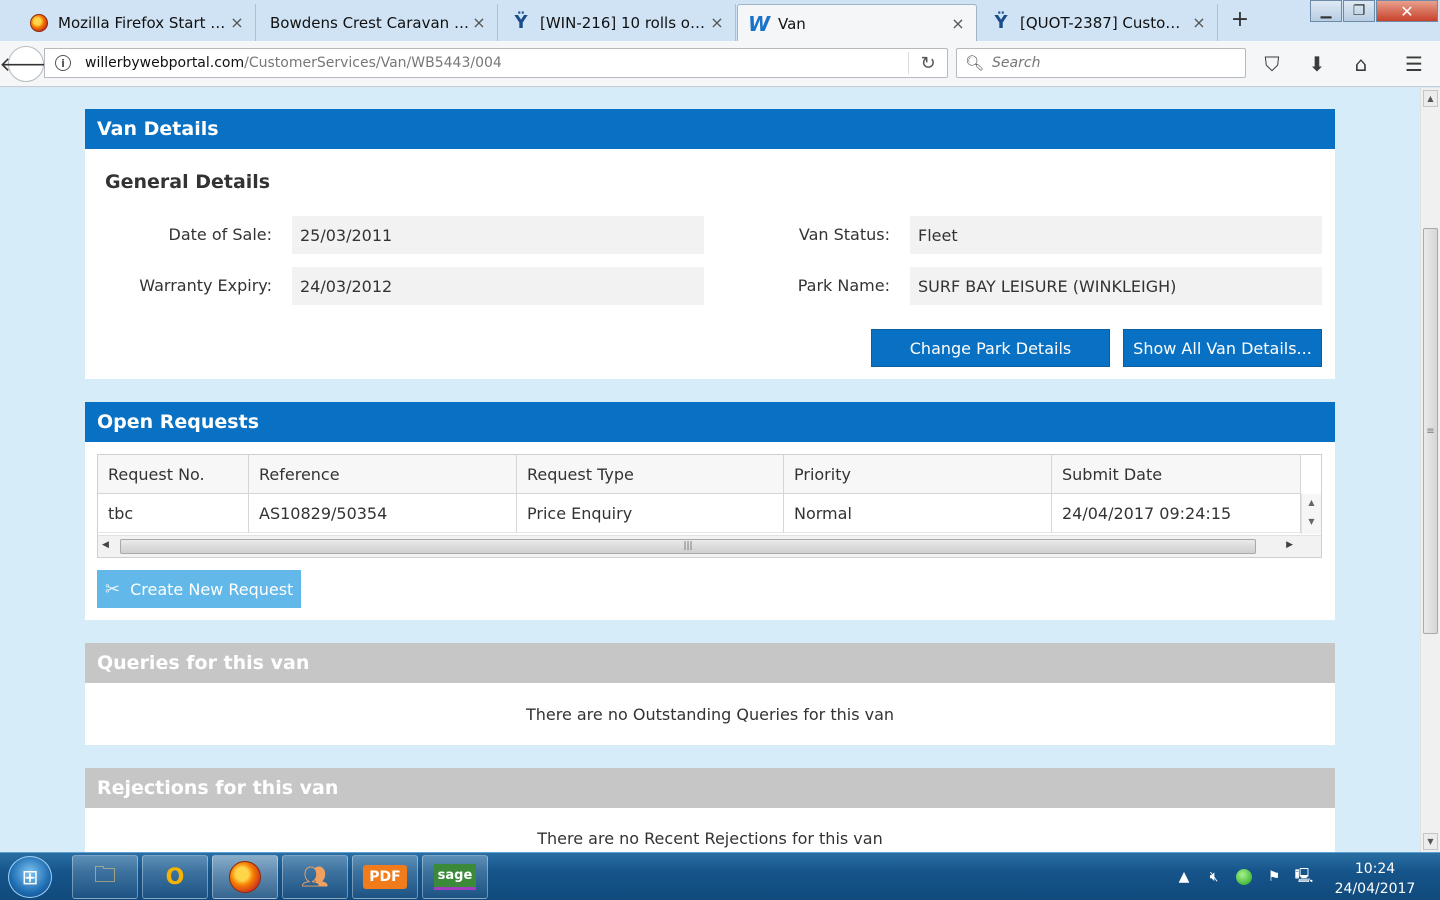 Image resolution: width=1440 pixels, height=900 pixels. I want to click on table-cell: AS10829/50354, so click(383, 513).